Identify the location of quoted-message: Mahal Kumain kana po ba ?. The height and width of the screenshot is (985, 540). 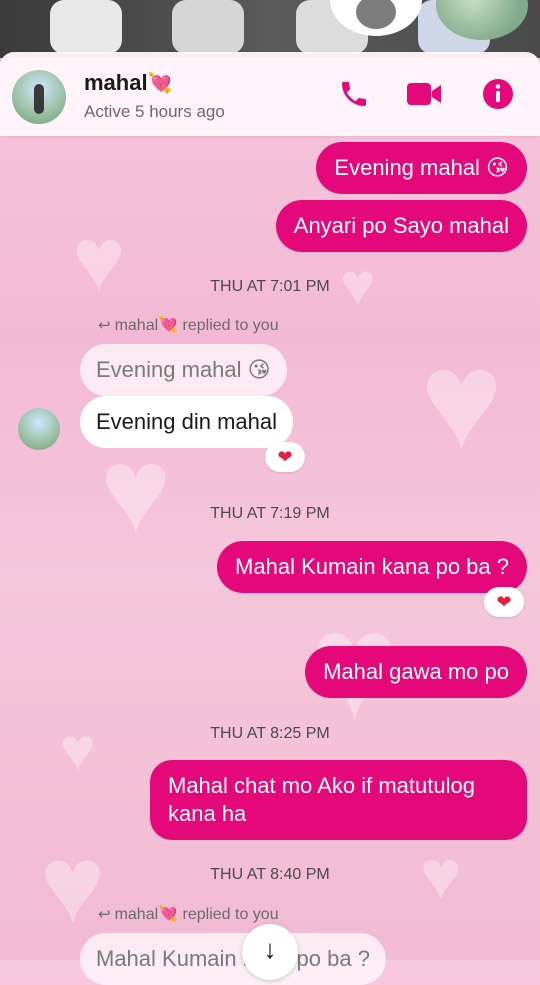
(233, 959).